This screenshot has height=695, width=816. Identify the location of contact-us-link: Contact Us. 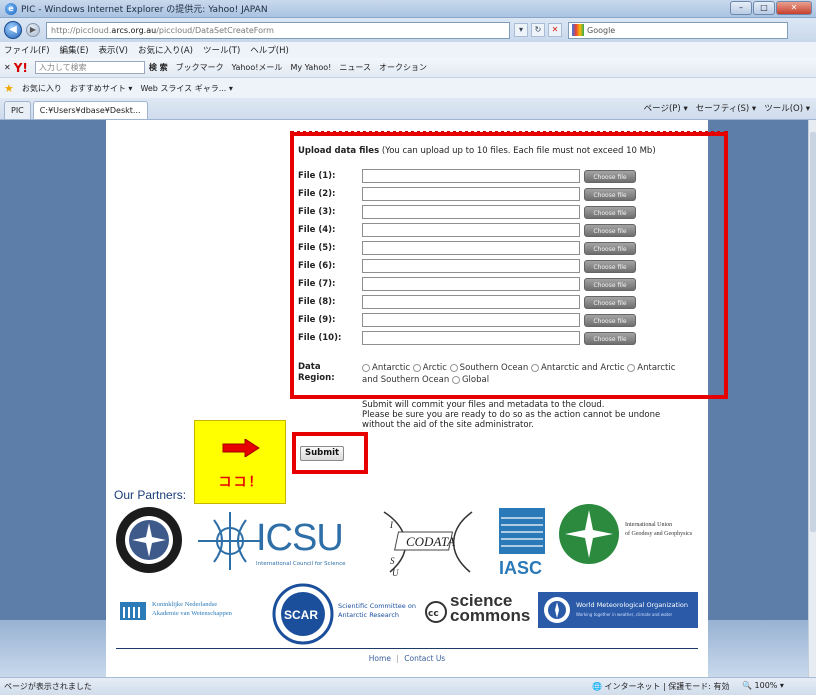
(424, 658).